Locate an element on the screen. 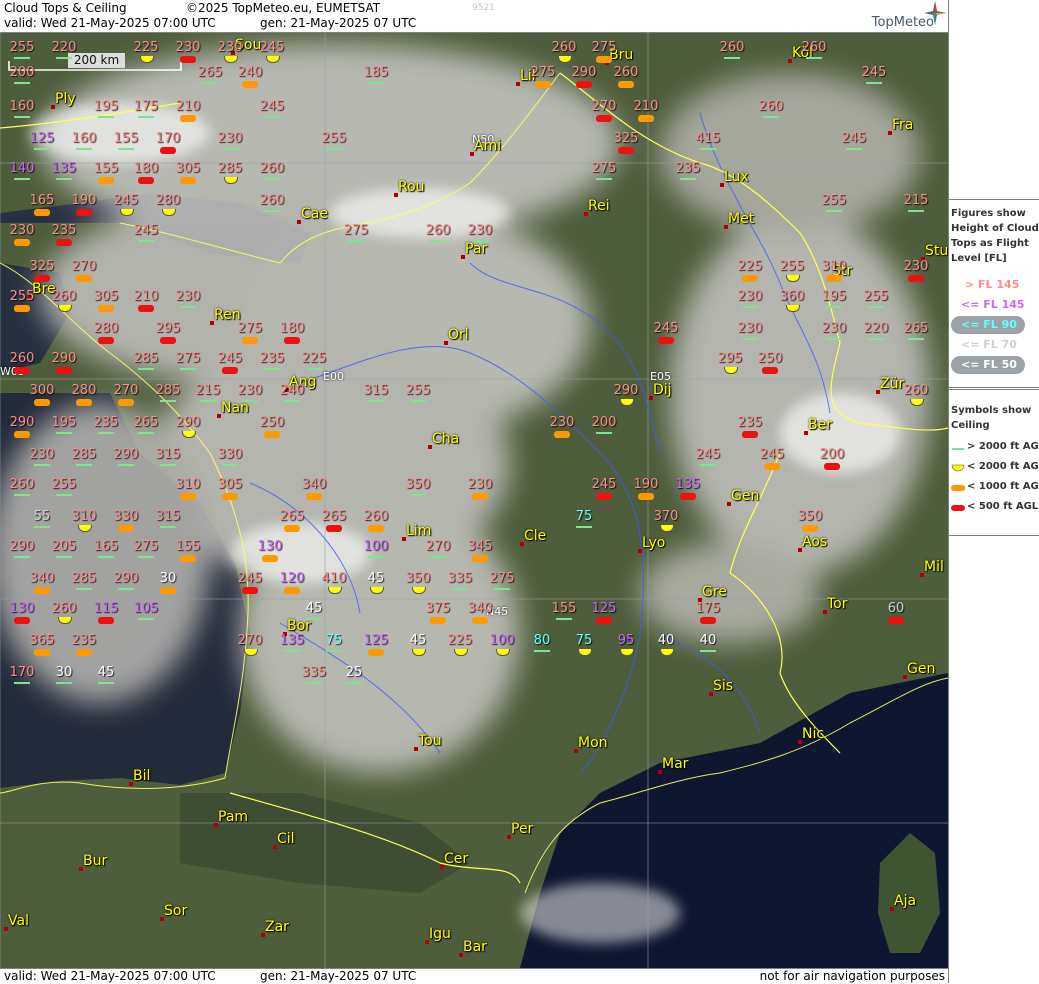 The image size is (1039, 984). cloud-top-value: 195 is located at coordinates (834, 296).